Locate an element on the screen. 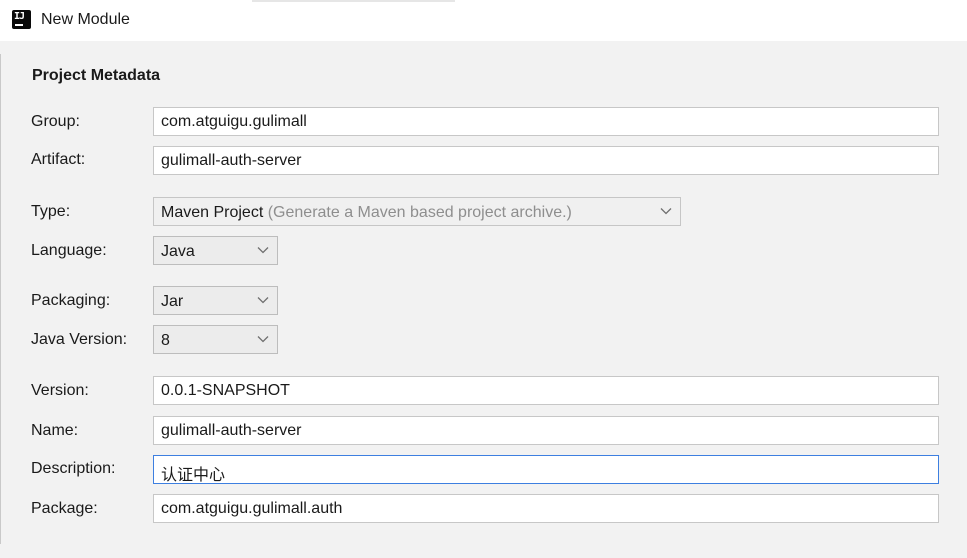  language-value: Java is located at coordinates (178, 251).